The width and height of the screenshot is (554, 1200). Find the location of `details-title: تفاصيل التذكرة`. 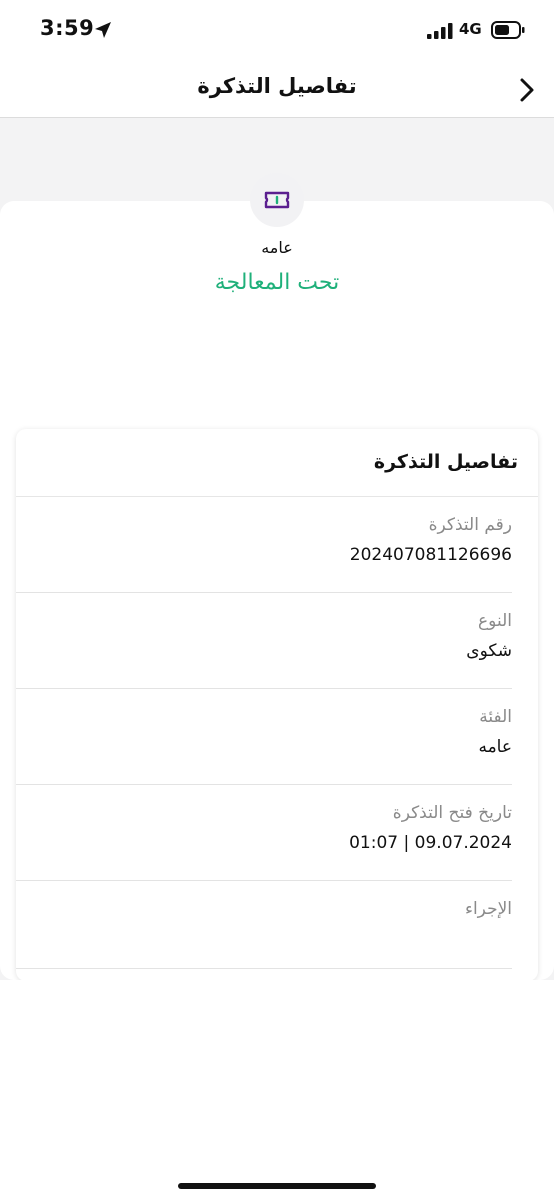

details-title: تفاصيل التذكرة is located at coordinates (277, 463).